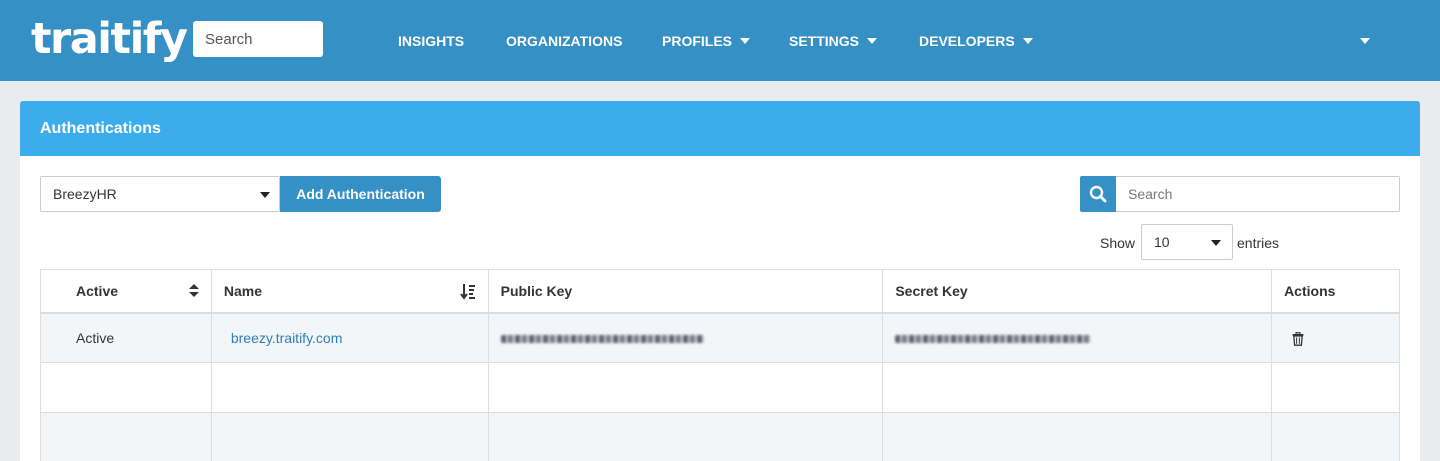 This screenshot has width=1440, height=461. Describe the element at coordinates (97, 290) in the screenshot. I see `column-header-active-label: Active` at that location.